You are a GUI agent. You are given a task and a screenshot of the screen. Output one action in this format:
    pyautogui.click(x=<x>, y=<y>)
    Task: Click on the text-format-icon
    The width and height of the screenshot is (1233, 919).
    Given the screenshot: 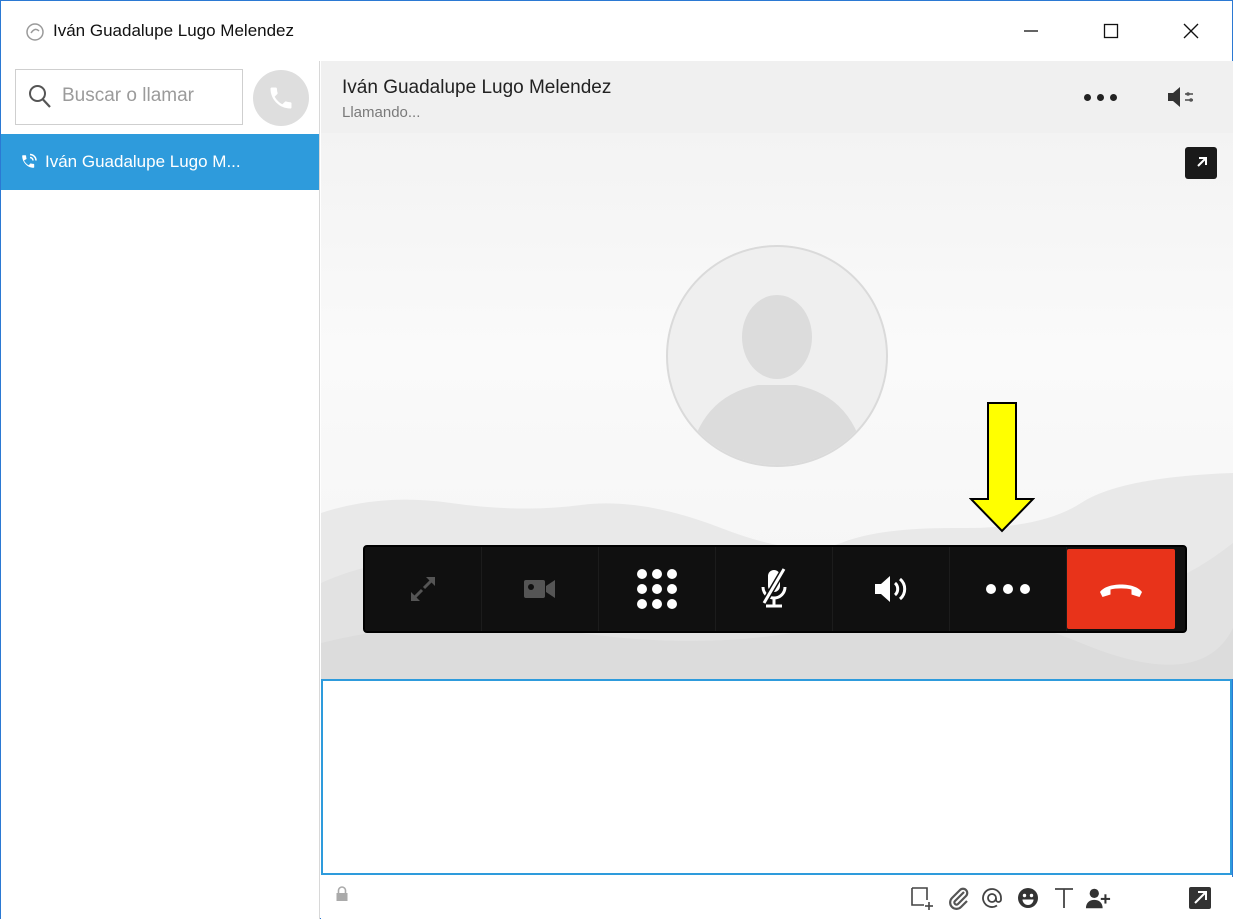 What is the action you would take?
    pyautogui.click(x=1064, y=898)
    